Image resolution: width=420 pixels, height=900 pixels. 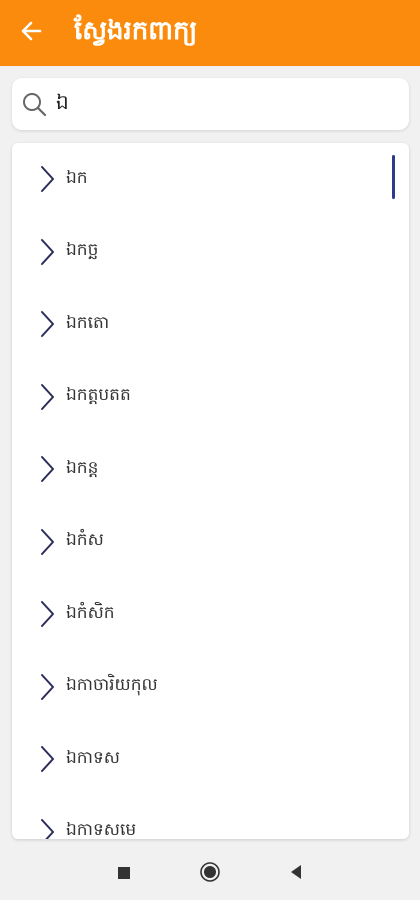 What do you see at coordinates (93, 757) in the screenshot?
I see `list-item-label: ឯកាទស` at bounding box center [93, 757].